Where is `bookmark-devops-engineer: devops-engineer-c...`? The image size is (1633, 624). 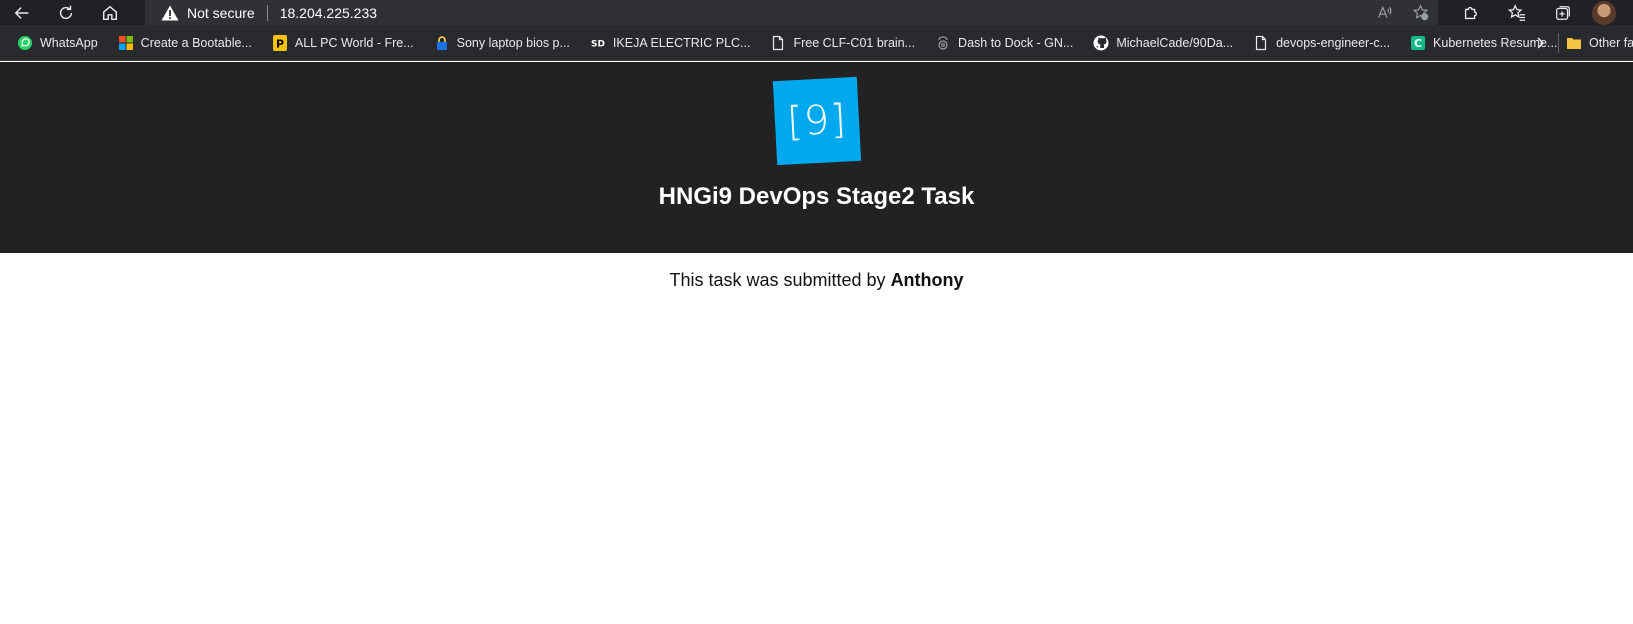
bookmark-devops-engineer: devops-engineer-c... is located at coordinates (1321, 43).